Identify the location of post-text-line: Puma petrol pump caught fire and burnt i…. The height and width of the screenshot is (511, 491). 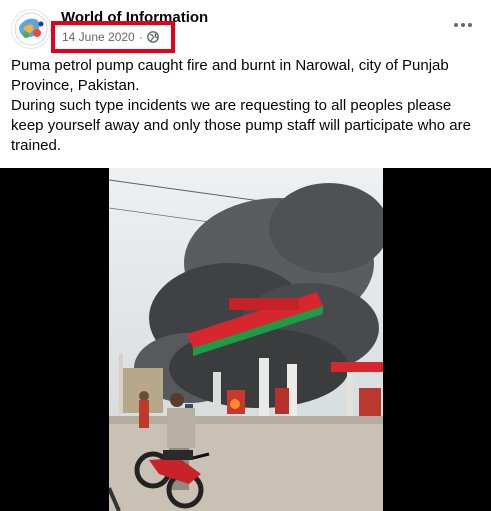
(230, 75).